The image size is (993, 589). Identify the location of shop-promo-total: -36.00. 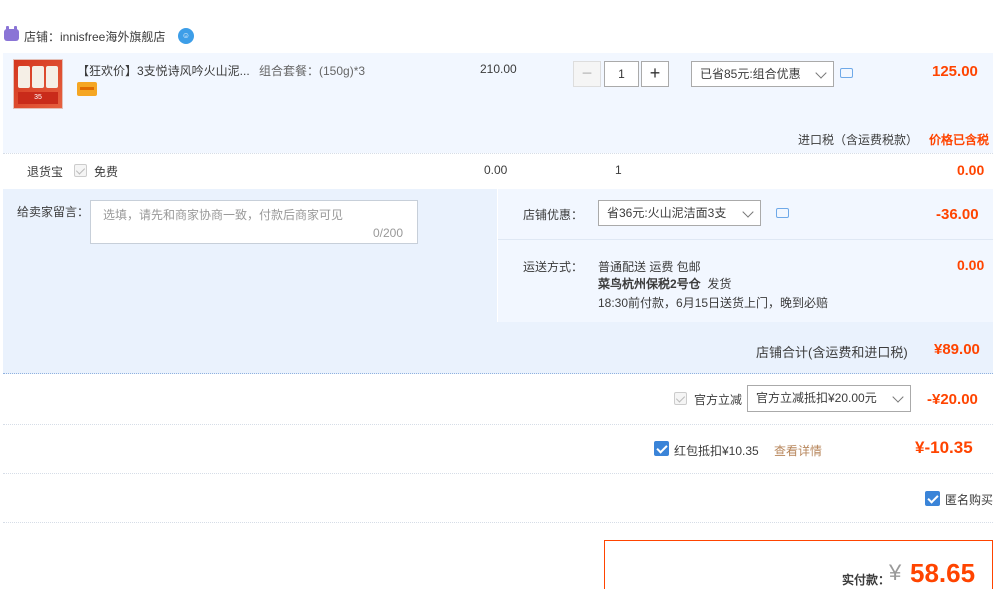
(957, 214).